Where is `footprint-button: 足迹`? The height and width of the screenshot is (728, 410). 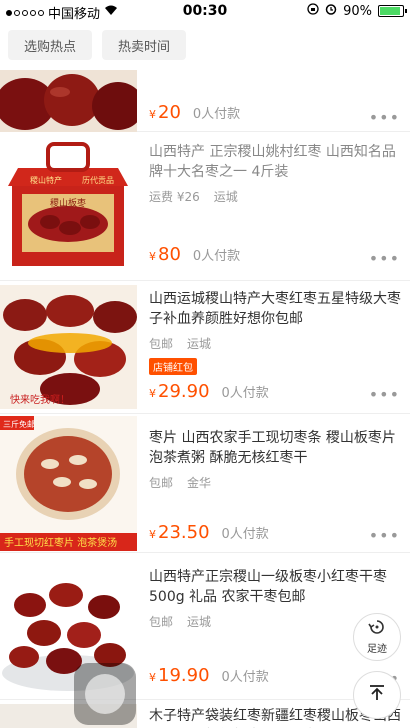
footprint-button: 足迹 is located at coordinates (377, 637).